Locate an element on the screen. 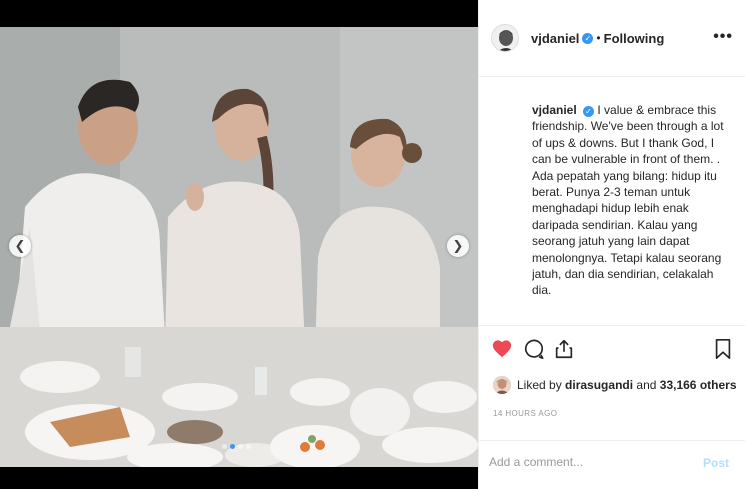 Image resolution: width=745 pixels, height=489 pixels. next-slide-button: ❯ is located at coordinates (458, 246).